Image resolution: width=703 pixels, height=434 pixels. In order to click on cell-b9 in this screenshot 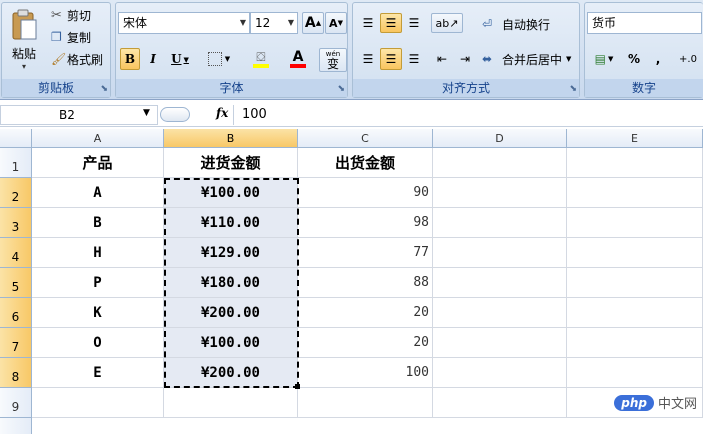, I will do `click(231, 403)`.